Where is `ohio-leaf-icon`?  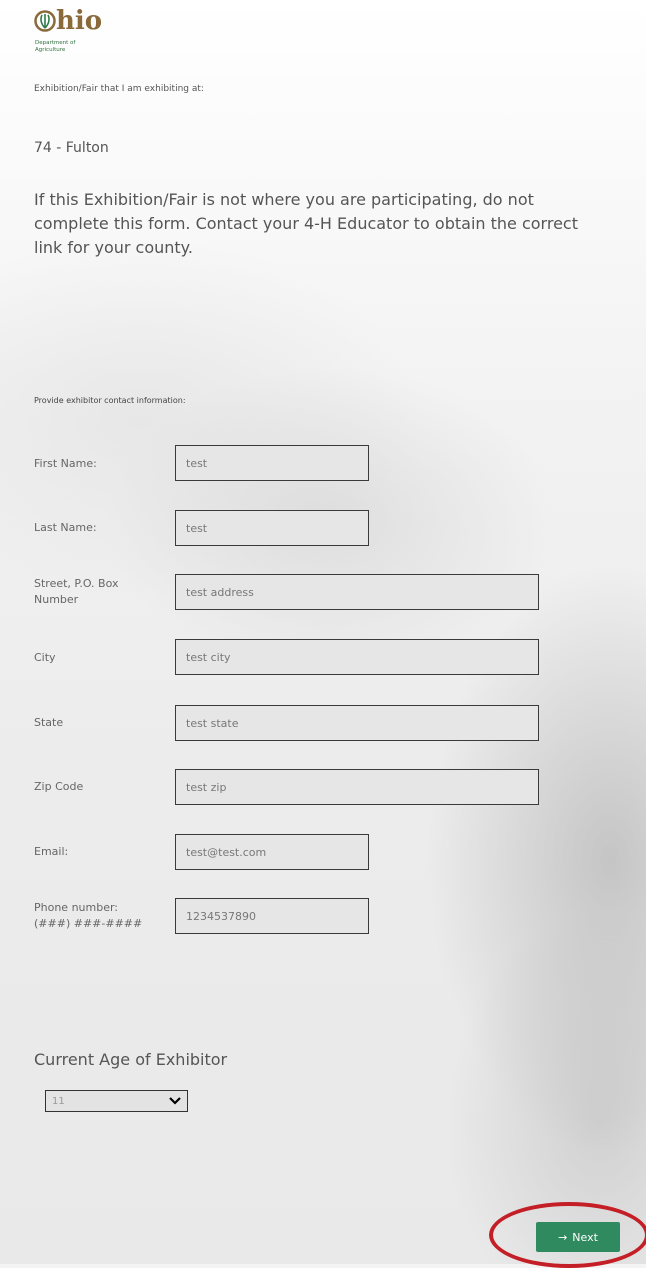 ohio-leaf-icon is located at coordinates (45, 21).